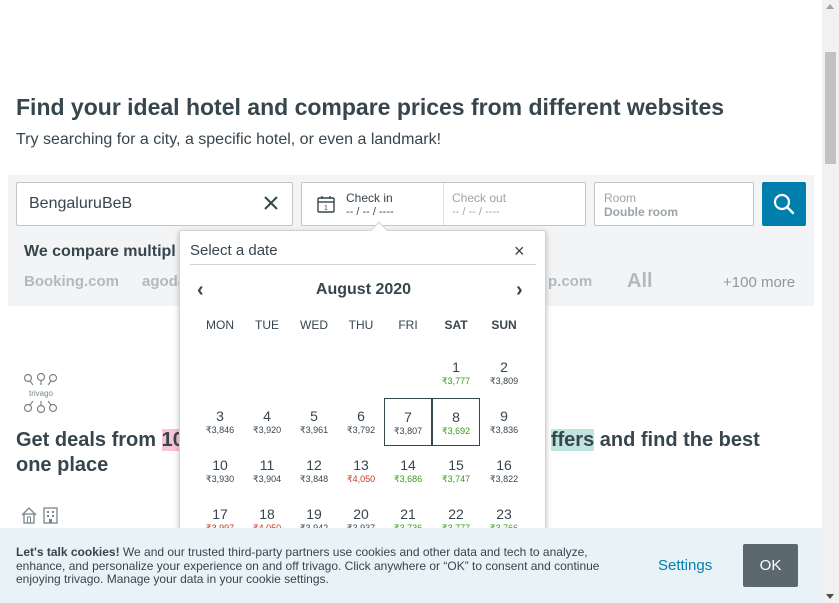 Image resolution: width=839 pixels, height=603 pixels. I want to click on calendar-day: 1 ₹3,777, so click(456, 373).